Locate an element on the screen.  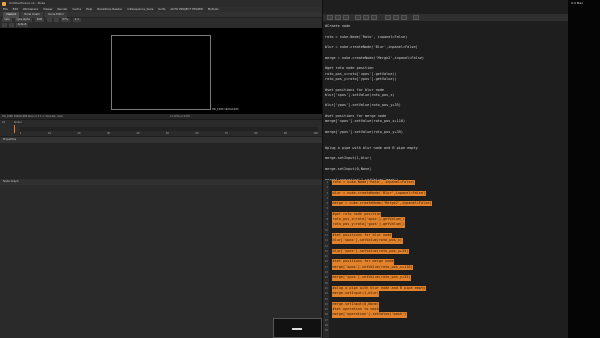
layer-dropdown: rgba.alpha is located at coordinates (23, 20).